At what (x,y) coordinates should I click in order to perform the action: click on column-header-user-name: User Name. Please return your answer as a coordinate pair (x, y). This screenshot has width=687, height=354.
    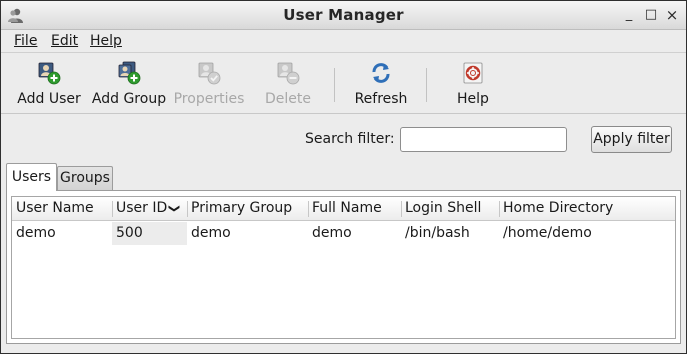
    Looking at the image, I should click on (62, 209).